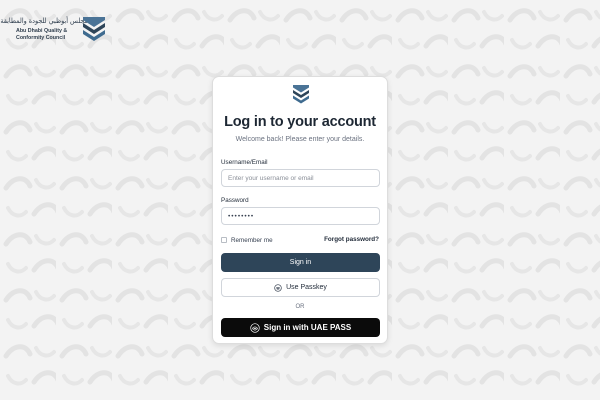 The width and height of the screenshot is (600, 400). I want to click on remember-me-checkbox, so click(224, 240).